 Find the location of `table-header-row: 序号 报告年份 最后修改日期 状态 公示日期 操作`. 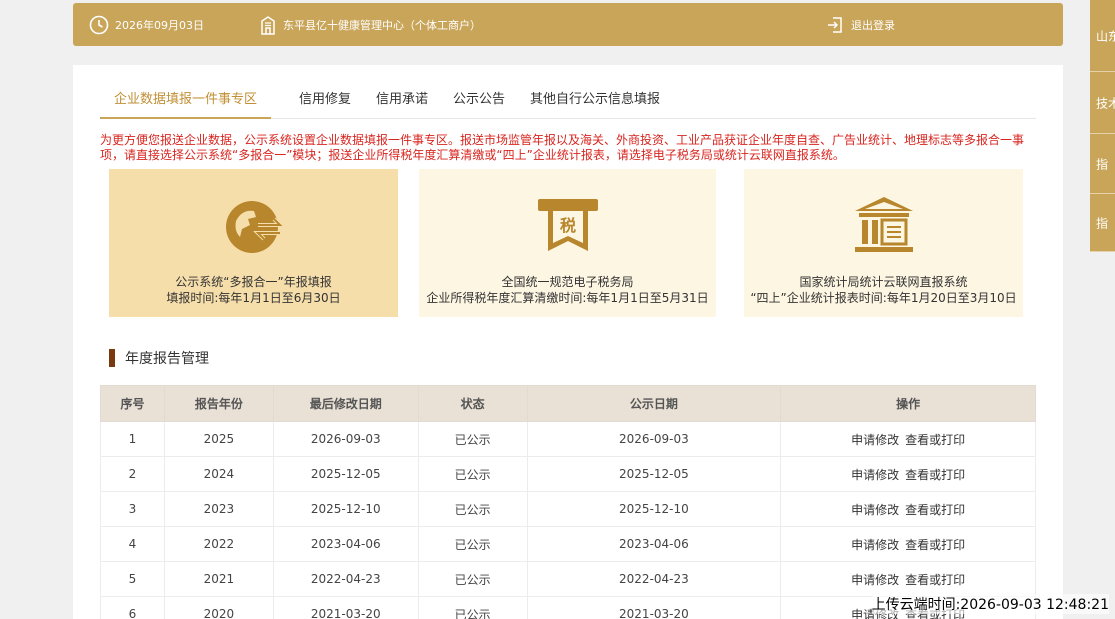

table-header-row: 序号 报告年份 最后修改日期 状态 公示日期 操作 is located at coordinates (568, 403).